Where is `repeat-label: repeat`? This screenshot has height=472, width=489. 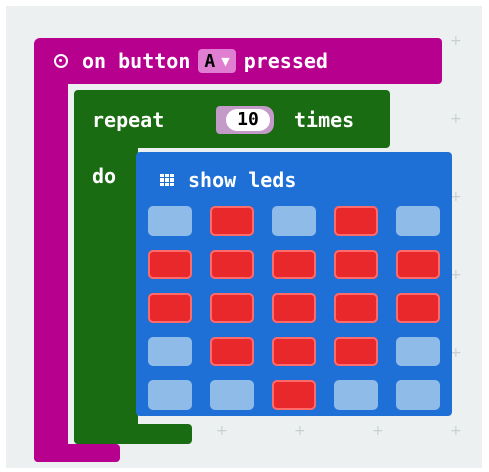
repeat-label: repeat is located at coordinates (128, 120).